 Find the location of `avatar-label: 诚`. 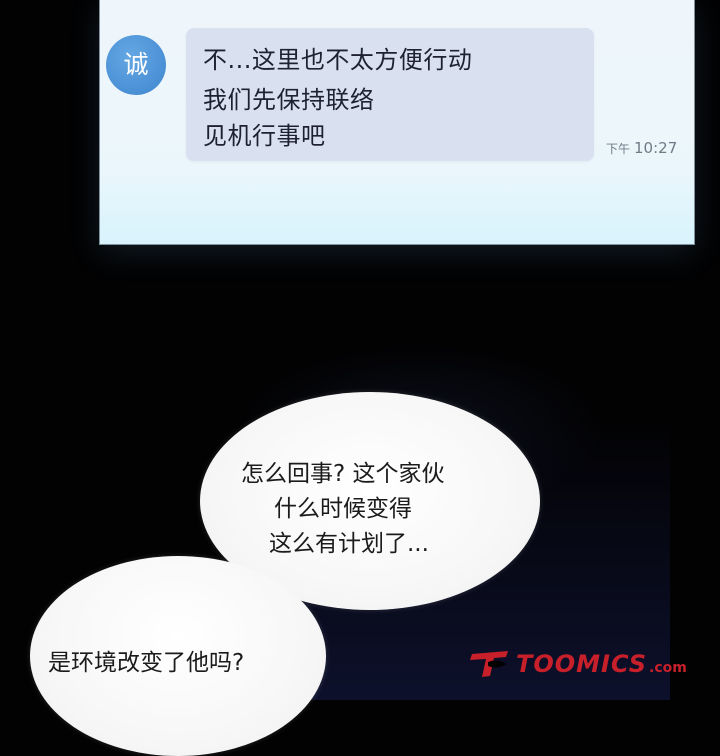

avatar-label: 诚 is located at coordinates (136, 64).